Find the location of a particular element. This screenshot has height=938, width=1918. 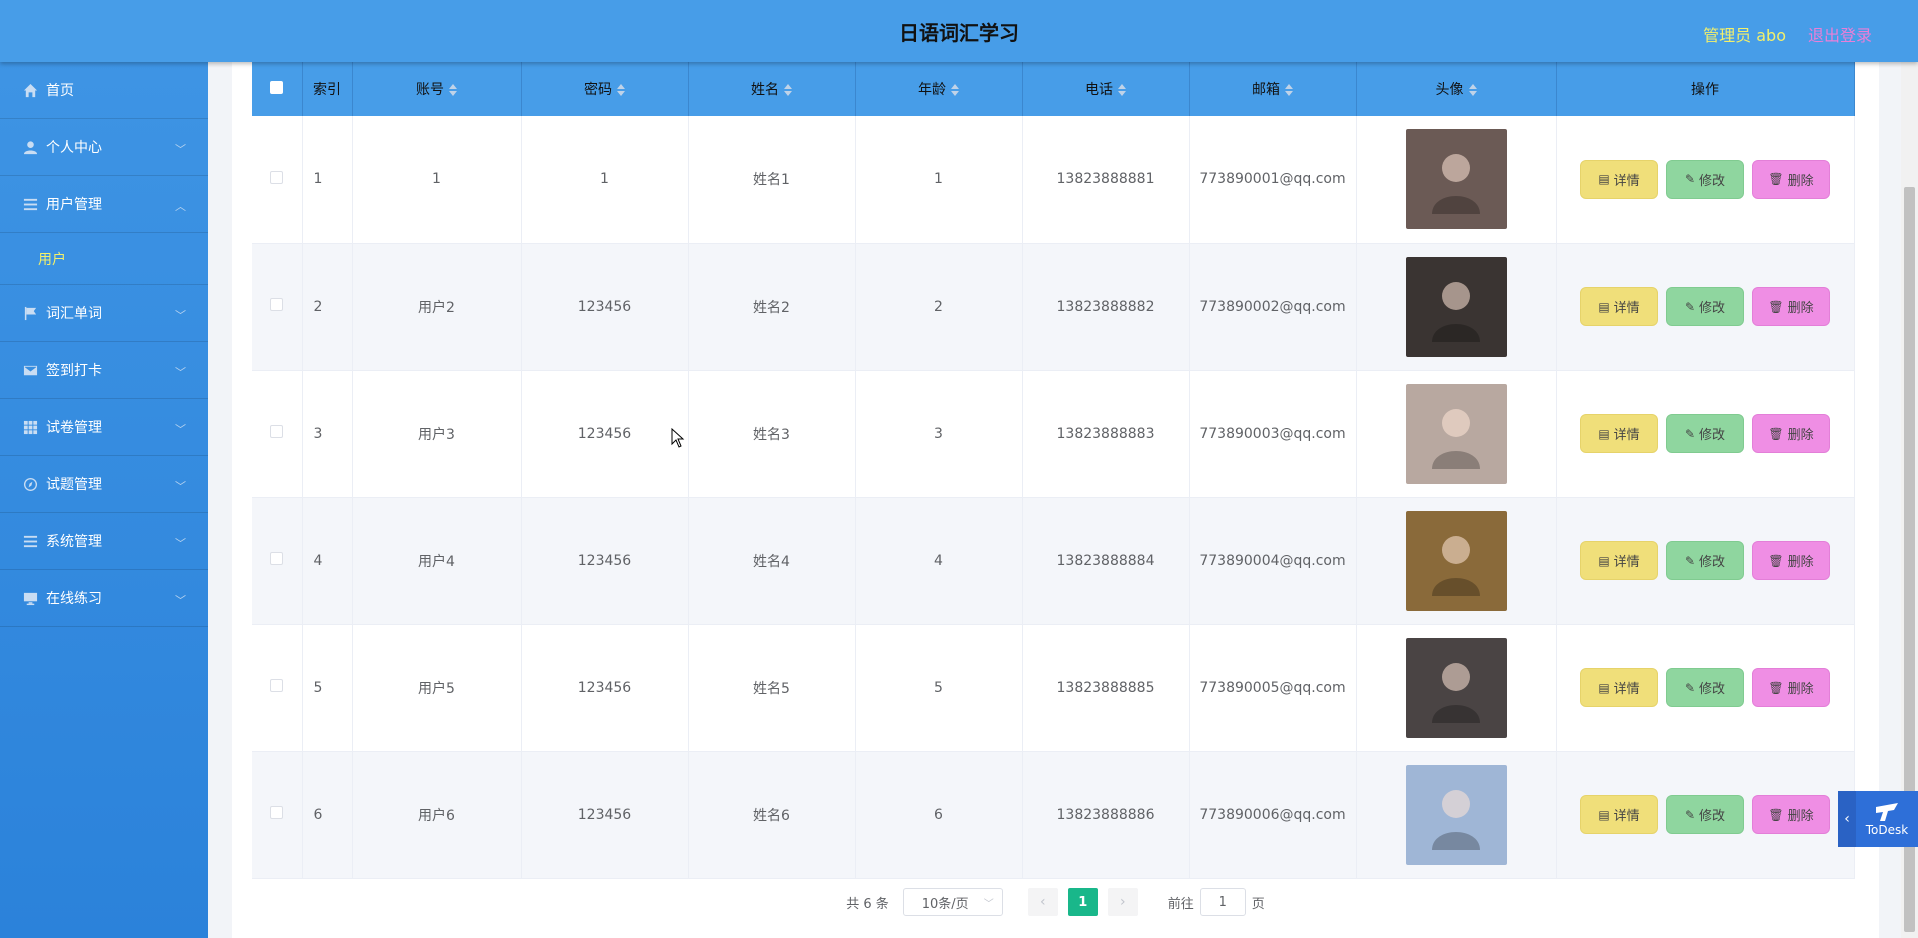

sidebar-item-user-management: 用户管理 ︿ is located at coordinates (104, 204).